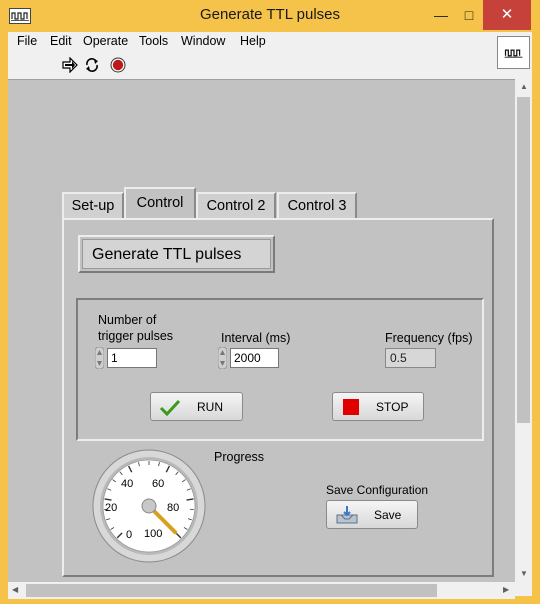 The image size is (540, 604). What do you see at coordinates (231, 590) in the screenshot?
I see `horizontal-scroll-thumb` at bounding box center [231, 590].